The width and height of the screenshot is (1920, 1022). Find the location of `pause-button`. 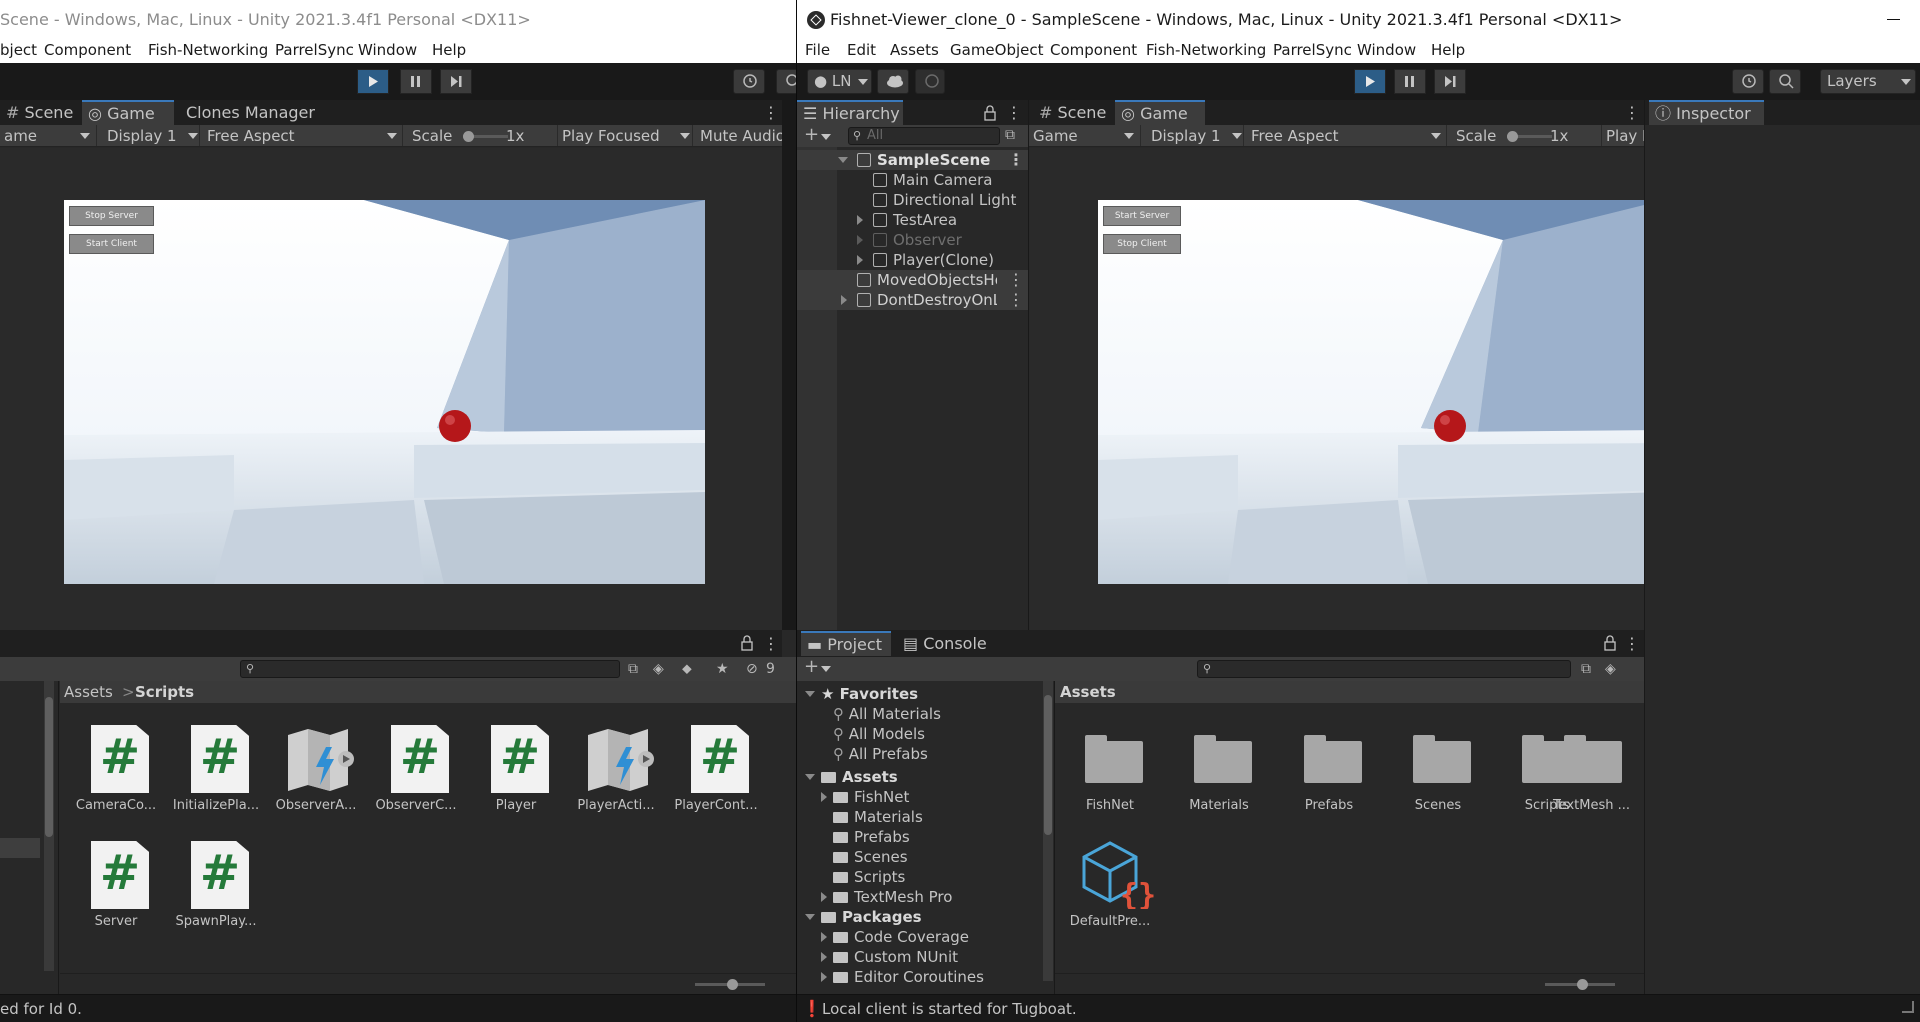

pause-button is located at coordinates (1410, 81).